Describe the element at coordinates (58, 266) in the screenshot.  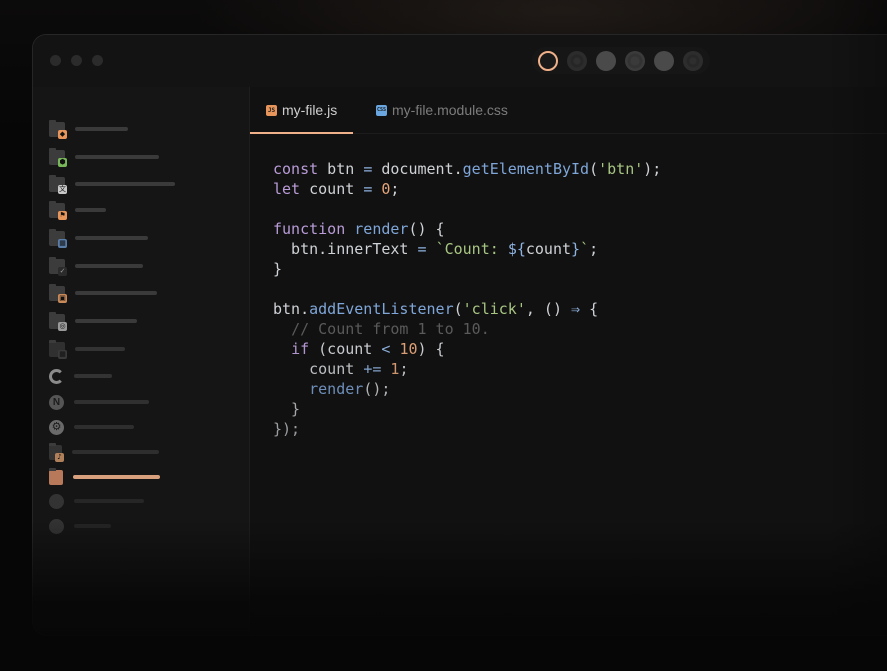
I see `folder-check-icon: ✓` at that location.